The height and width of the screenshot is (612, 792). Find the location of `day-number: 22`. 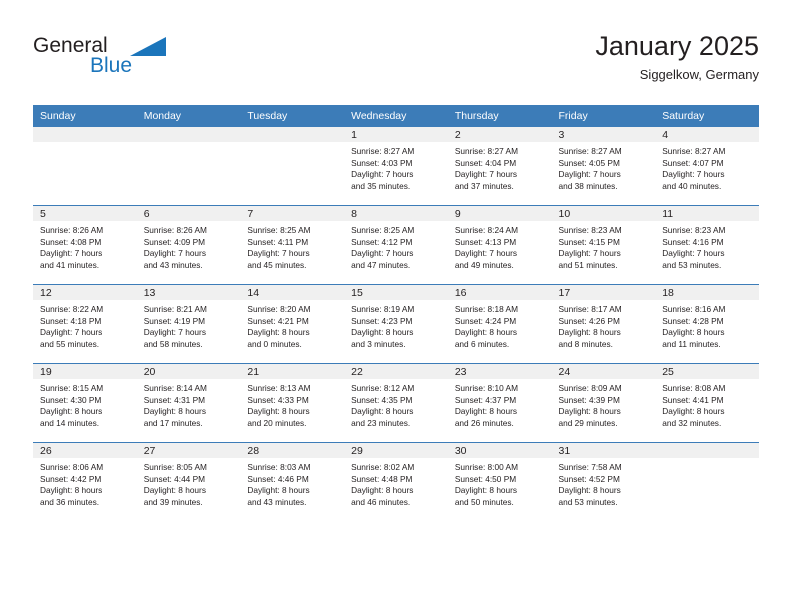

day-number: 22 is located at coordinates (396, 371).